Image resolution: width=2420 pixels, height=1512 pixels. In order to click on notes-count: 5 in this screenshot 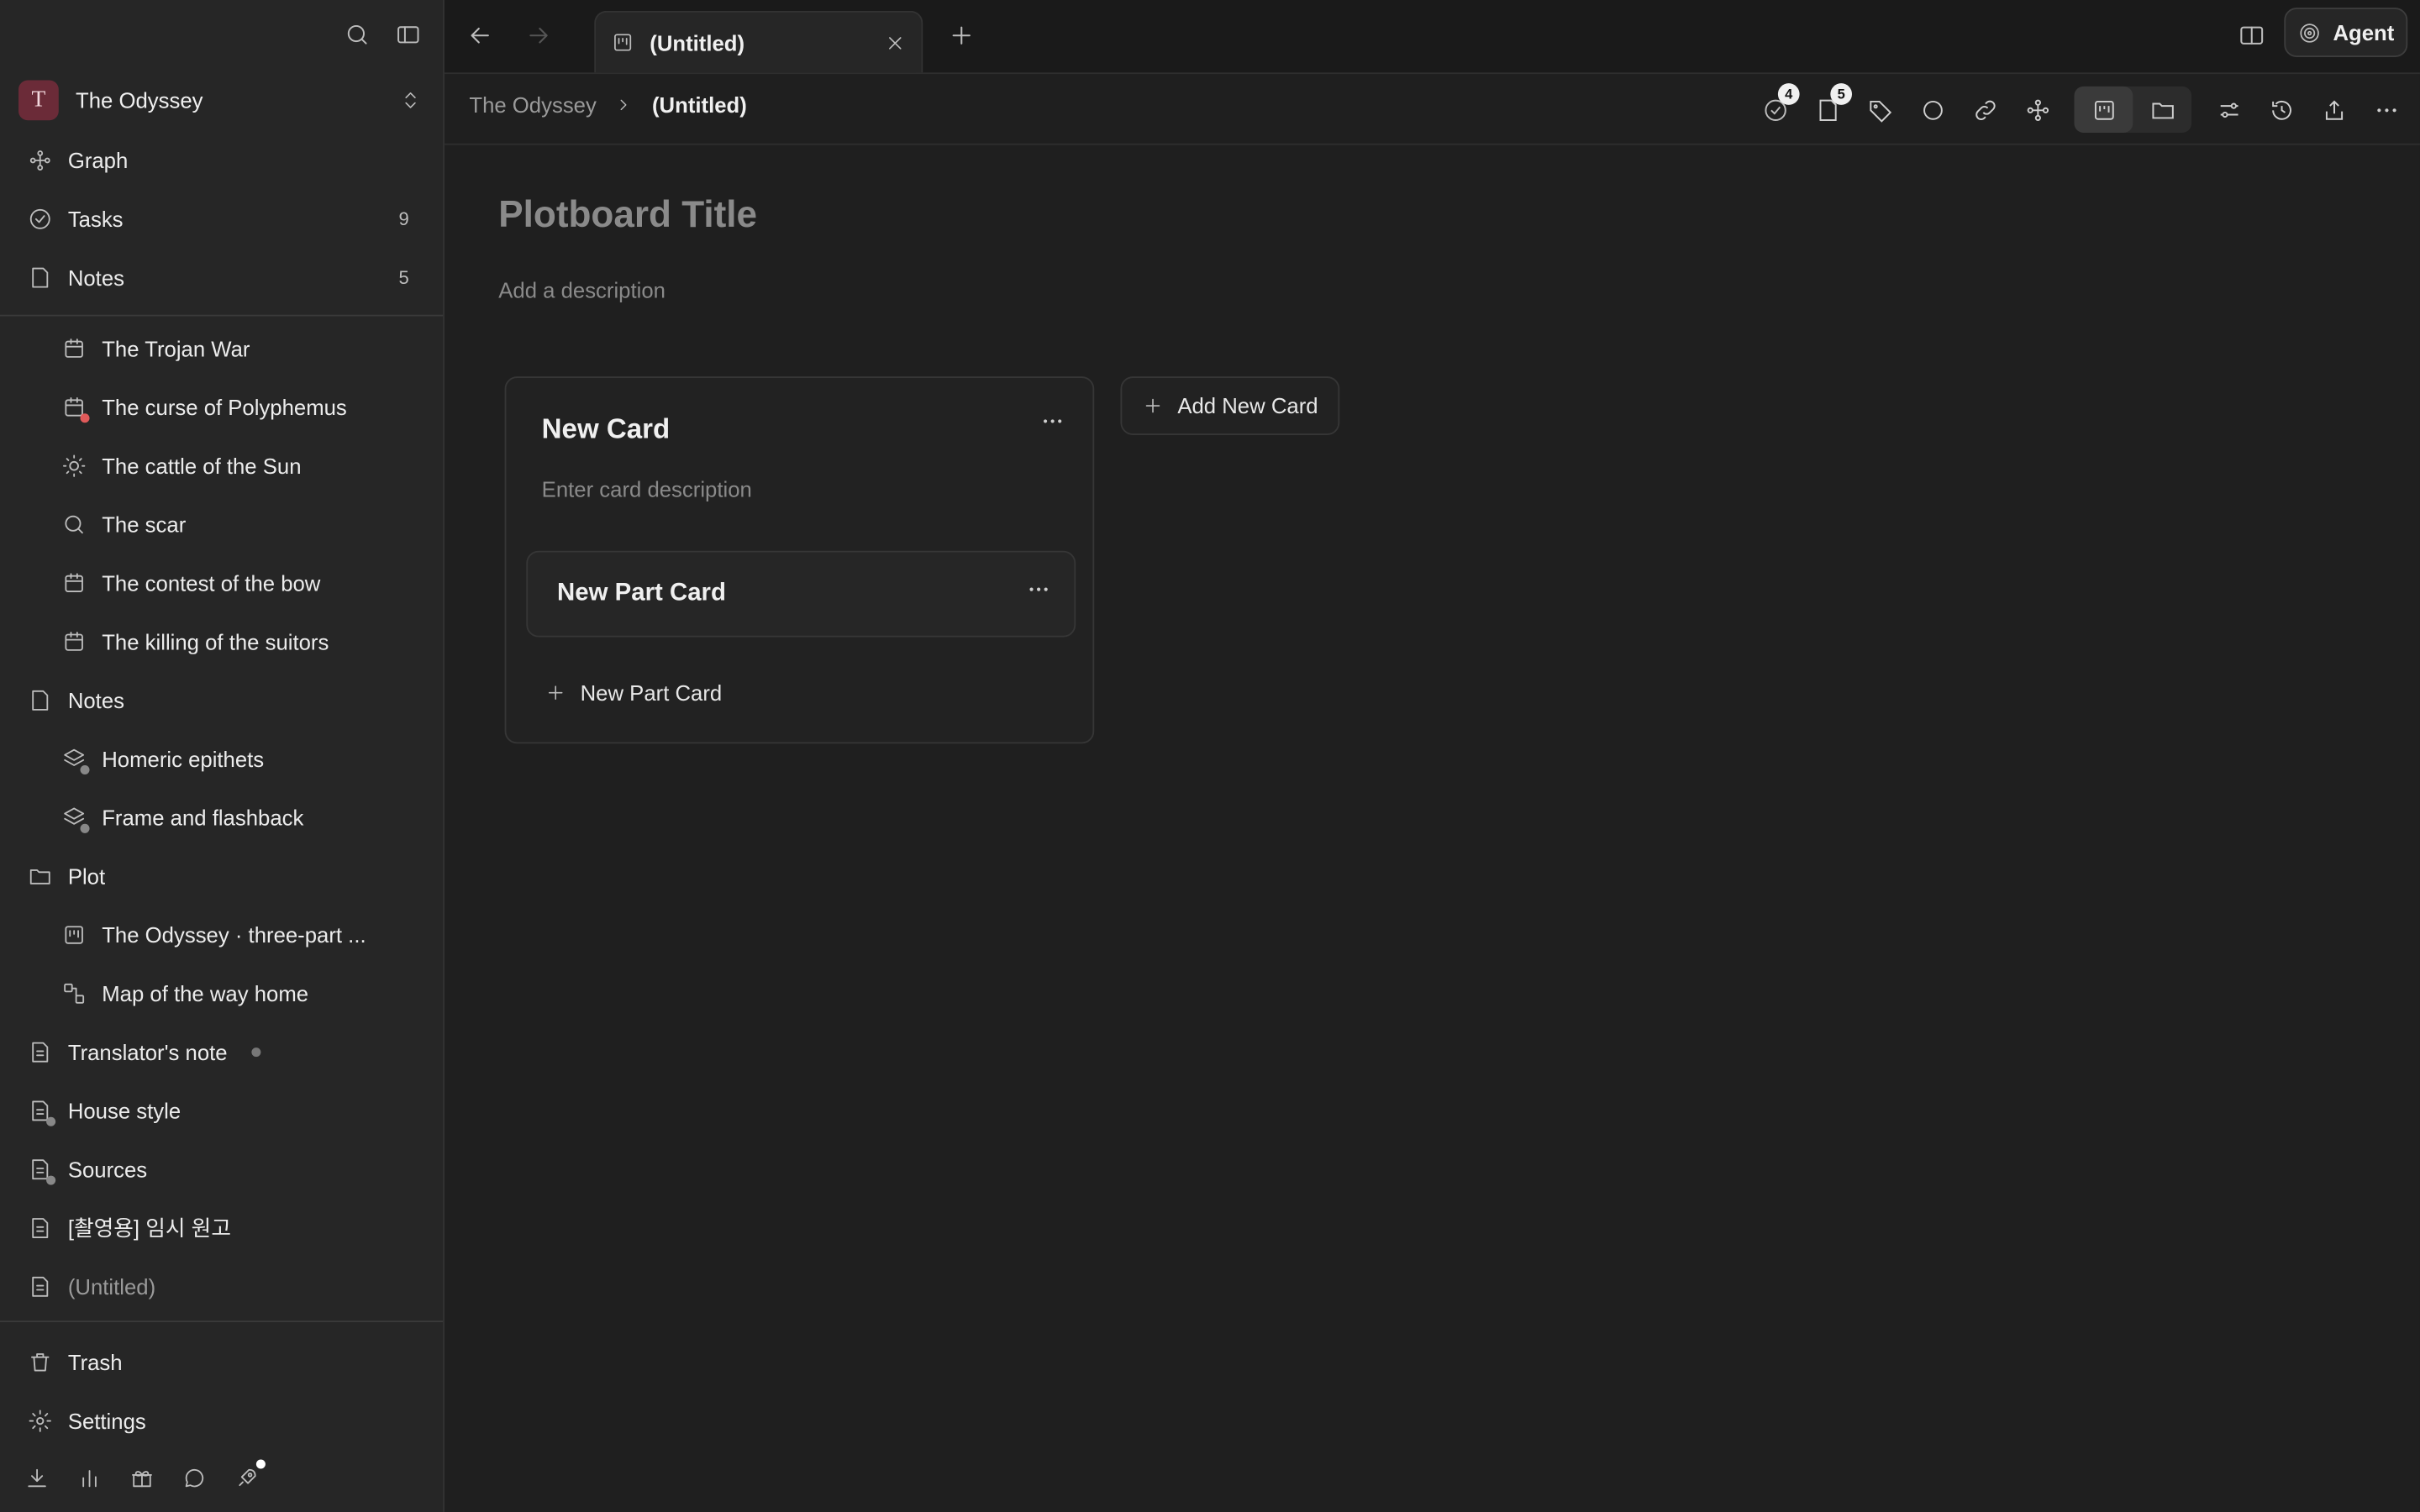, I will do `click(404, 277)`.